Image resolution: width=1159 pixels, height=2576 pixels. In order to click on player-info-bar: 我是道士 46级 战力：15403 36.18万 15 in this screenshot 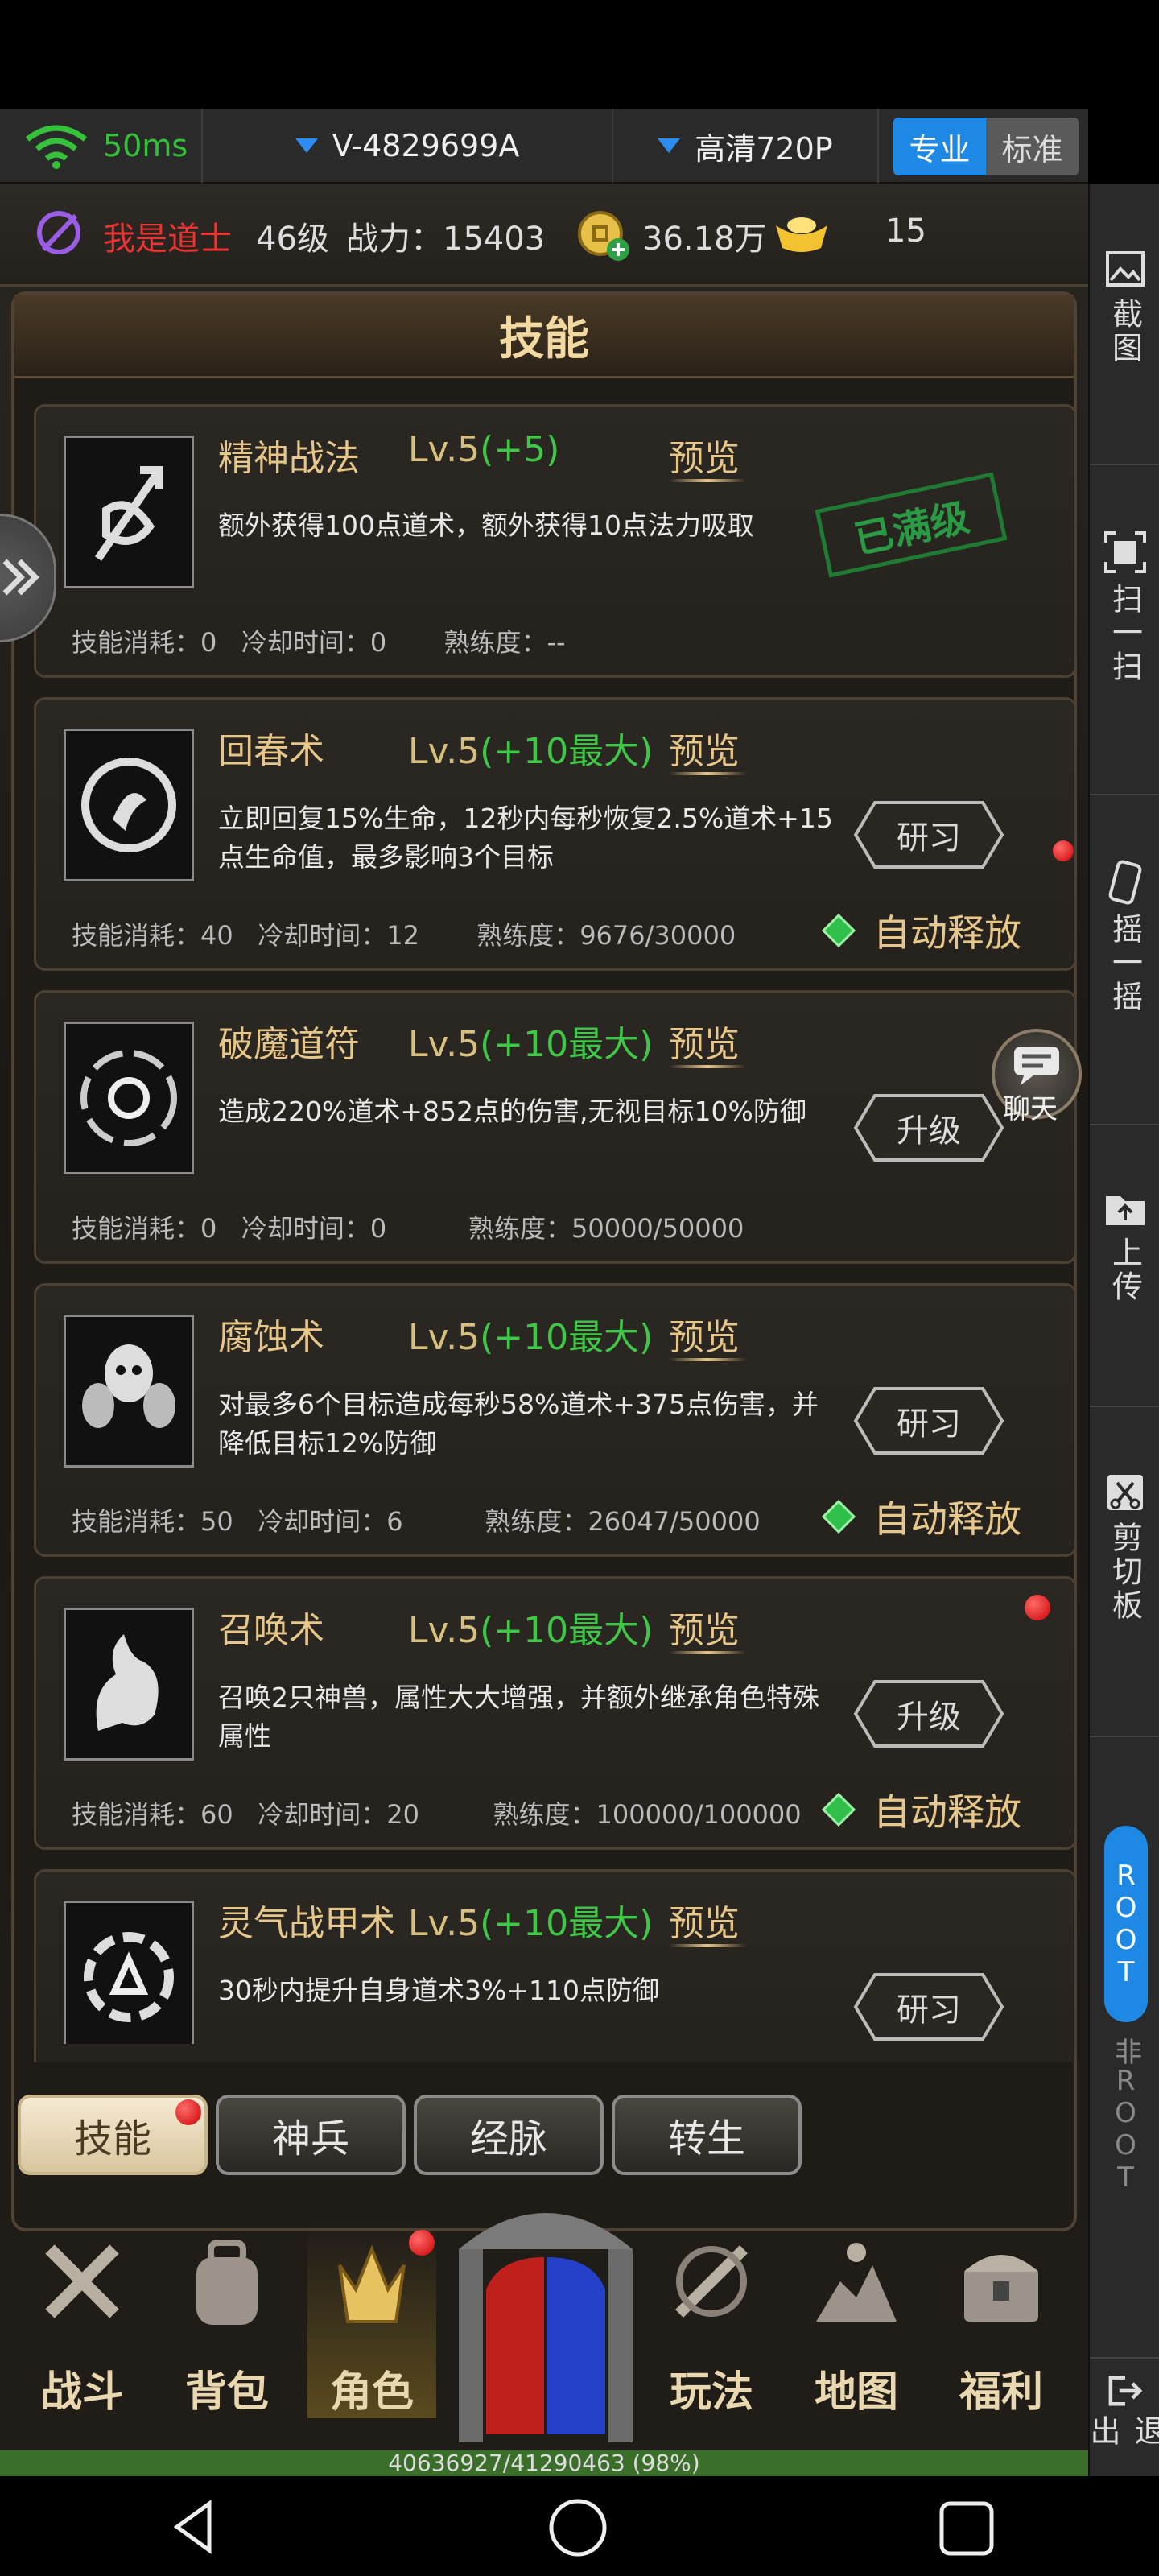, I will do `click(544, 235)`.